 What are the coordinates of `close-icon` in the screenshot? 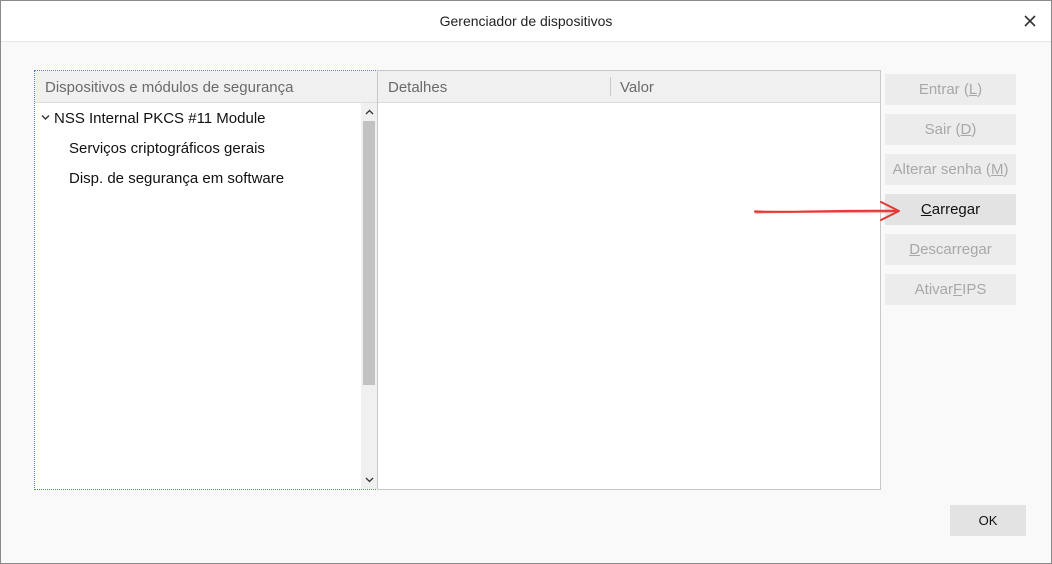 It's located at (1030, 21).